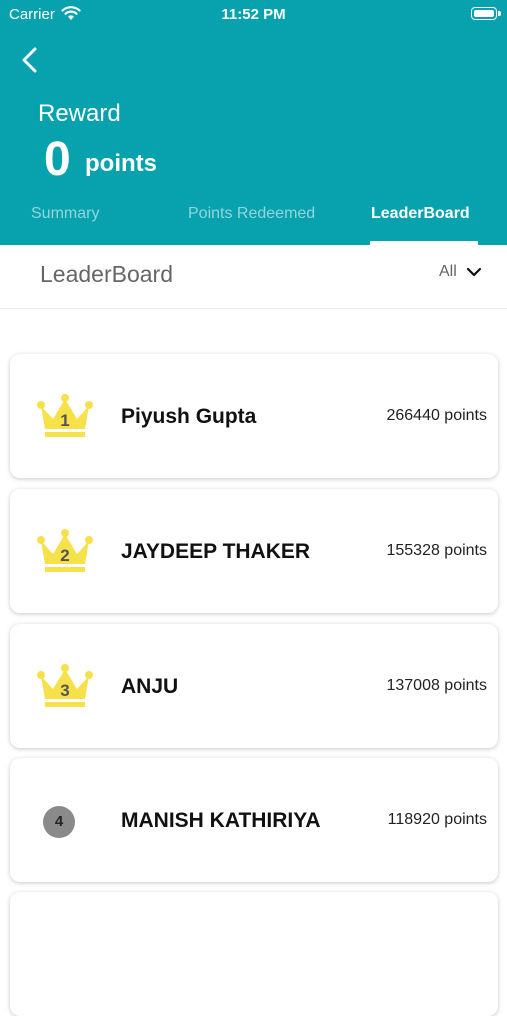  What do you see at coordinates (474, 272) in the screenshot?
I see `chevron-down-icon` at bounding box center [474, 272].